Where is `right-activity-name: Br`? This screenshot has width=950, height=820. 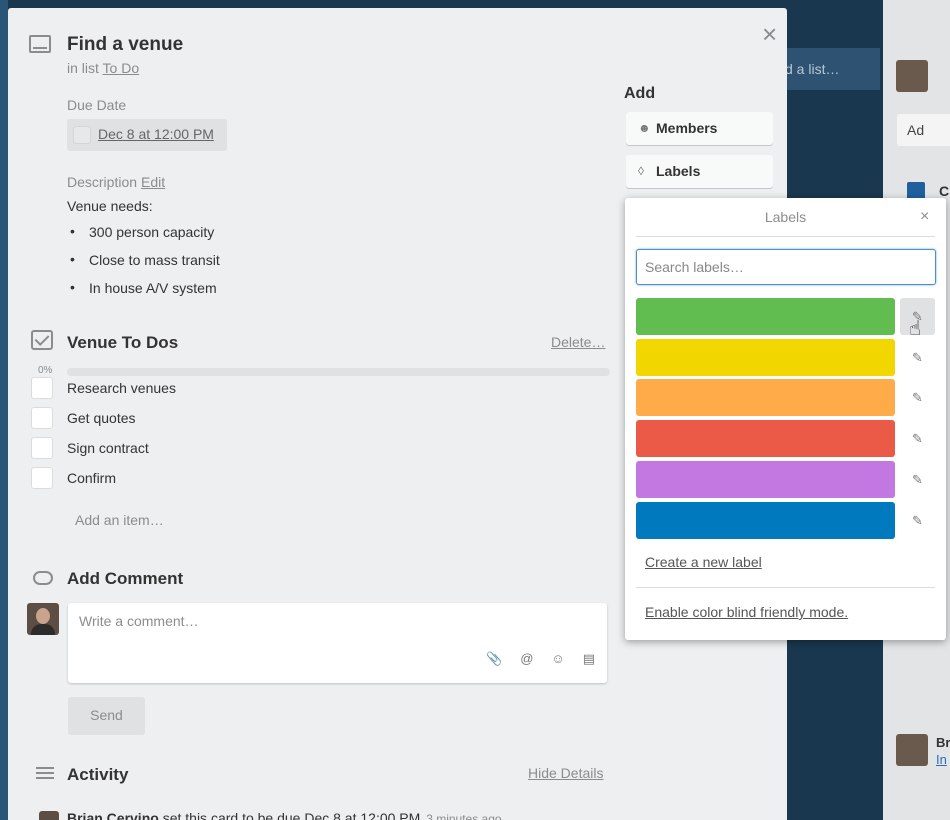
right-activity-name: Br is located at coordinates (943, 742).